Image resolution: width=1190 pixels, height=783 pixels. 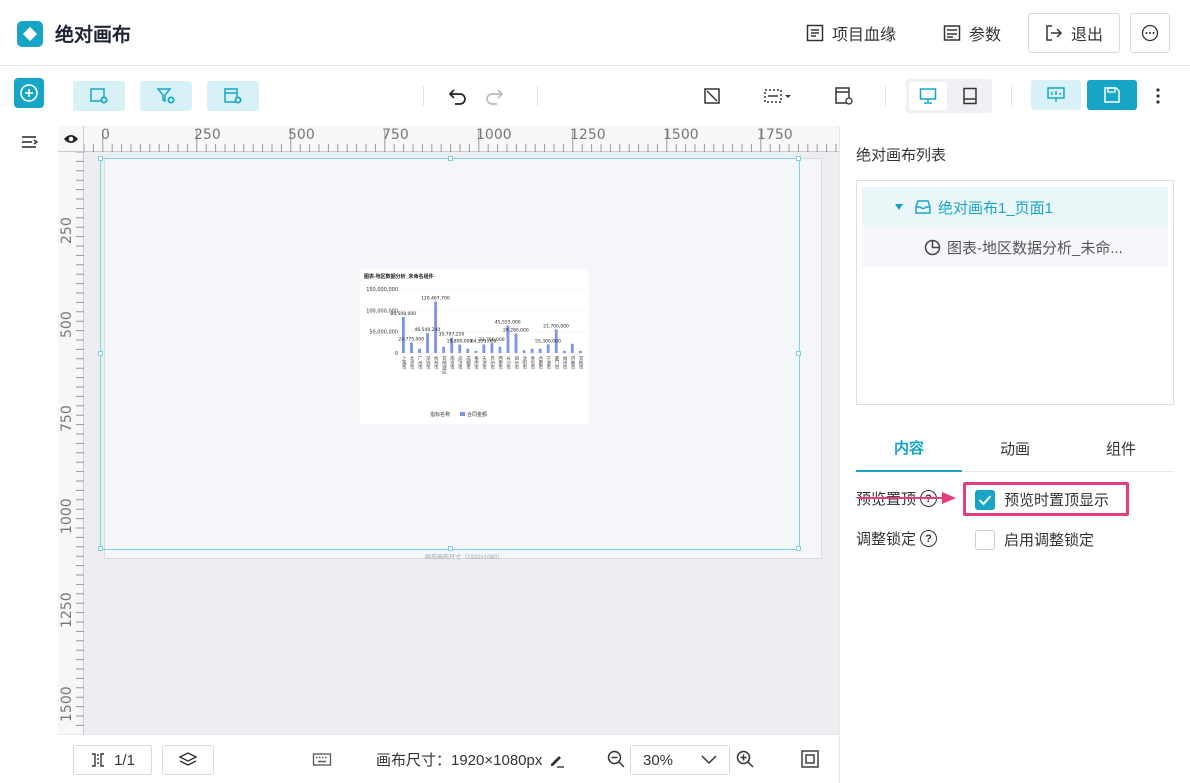 I want to click on chart-xtick-label: 重庆市, so click(x=476, y=363).